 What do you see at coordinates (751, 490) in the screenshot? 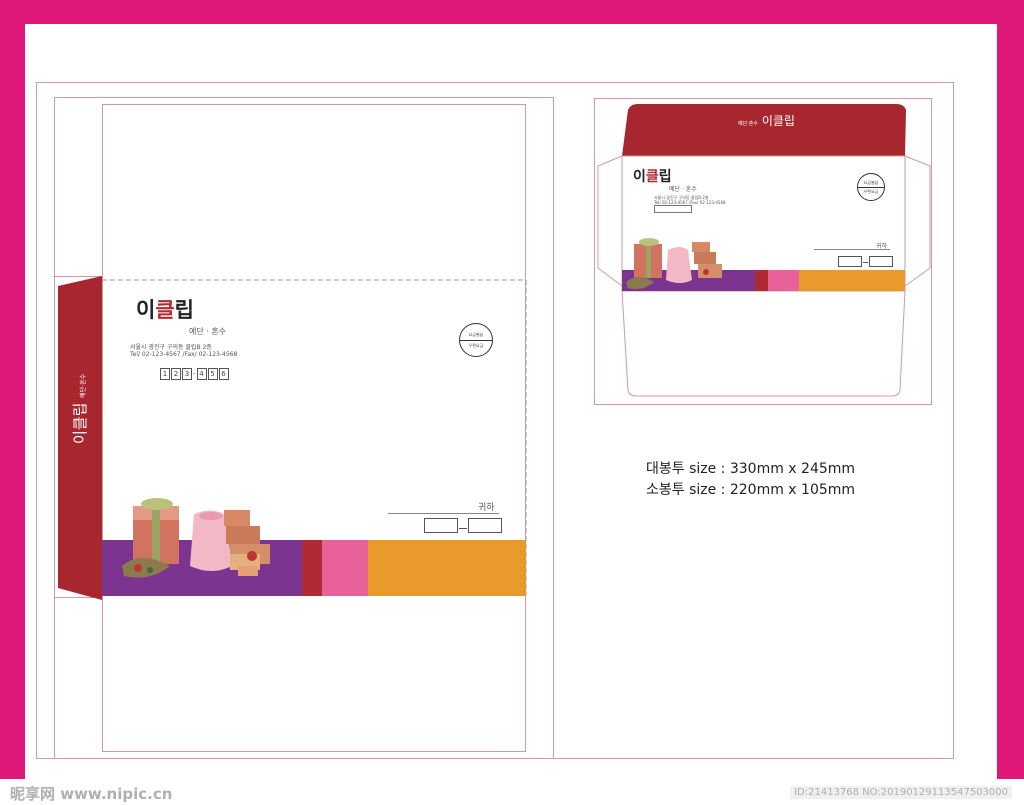
I see `spec-small: 소봉투 size : 220mm x 105mm` at bounding box center [751, 490].